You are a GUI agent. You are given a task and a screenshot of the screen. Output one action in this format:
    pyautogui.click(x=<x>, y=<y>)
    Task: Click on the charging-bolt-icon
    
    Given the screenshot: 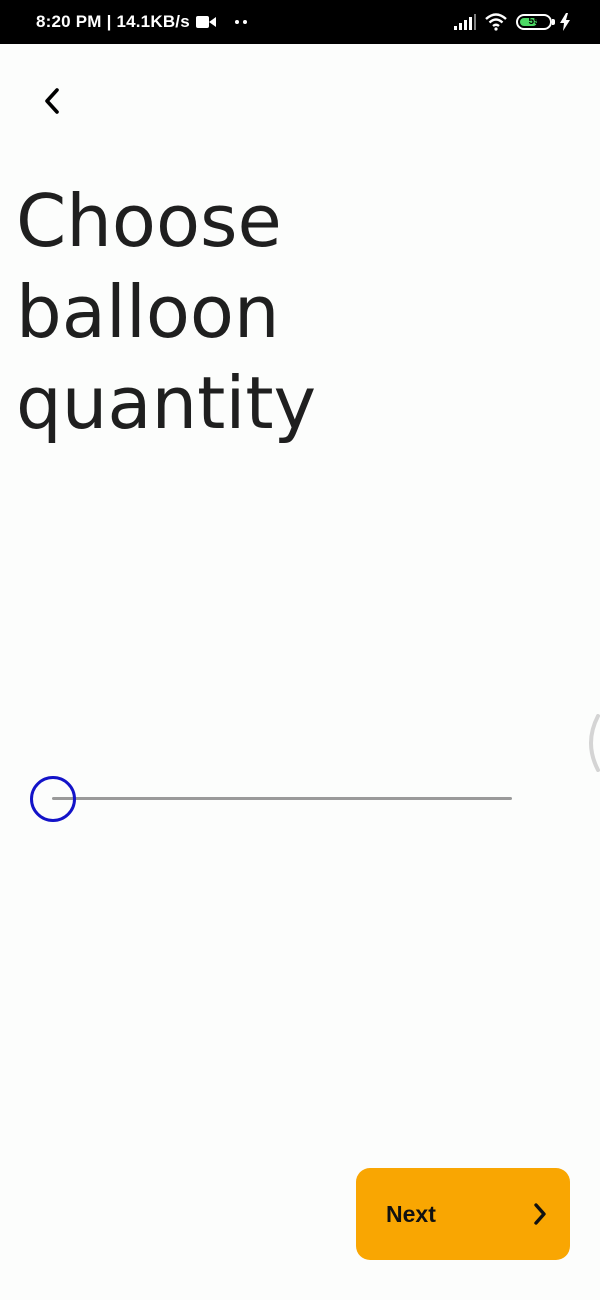 What is the action you would take?
    pyautogui.click(x=565, y=22)
    